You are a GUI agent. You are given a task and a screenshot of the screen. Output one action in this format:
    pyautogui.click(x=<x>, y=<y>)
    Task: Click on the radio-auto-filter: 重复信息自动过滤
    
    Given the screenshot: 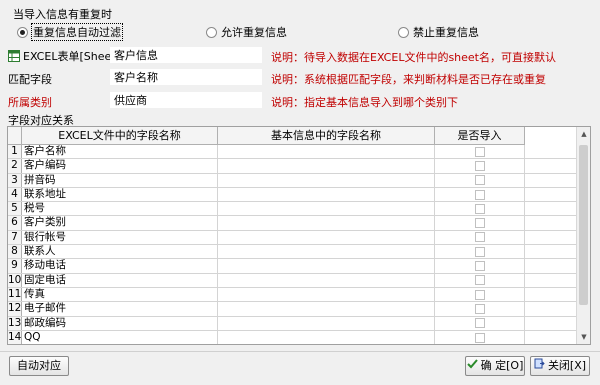 What is the action you would take?
    pyautogui.click(x=70, y=32)
    